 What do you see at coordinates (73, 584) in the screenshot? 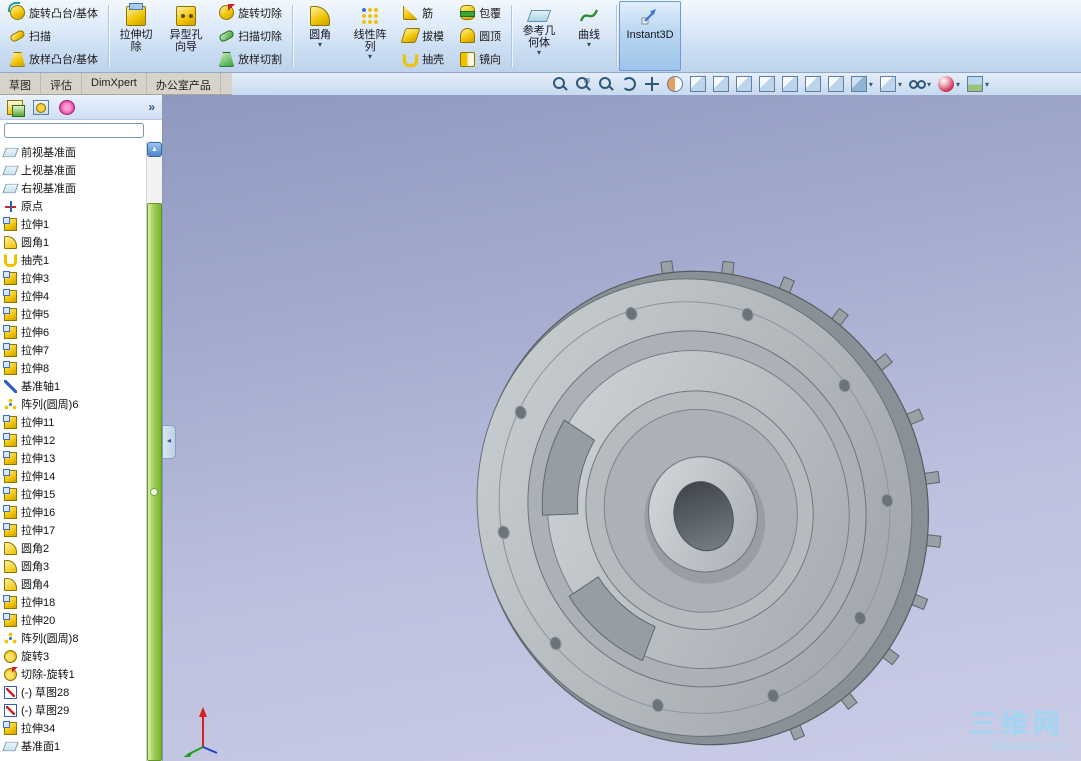
I see `feature-tree-item: 圆角4` at bounding box center [73, 584].